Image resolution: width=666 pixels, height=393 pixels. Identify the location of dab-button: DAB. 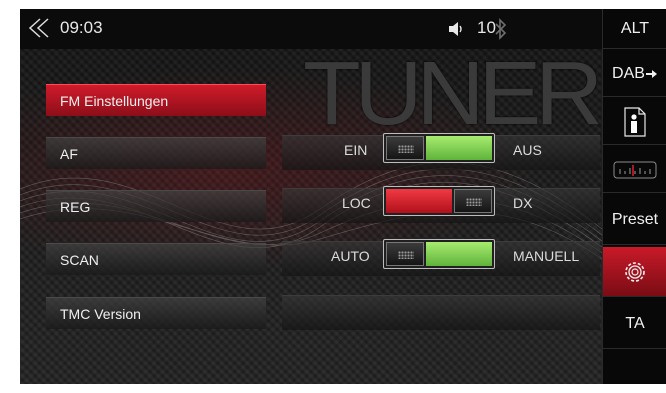
(634, 74).